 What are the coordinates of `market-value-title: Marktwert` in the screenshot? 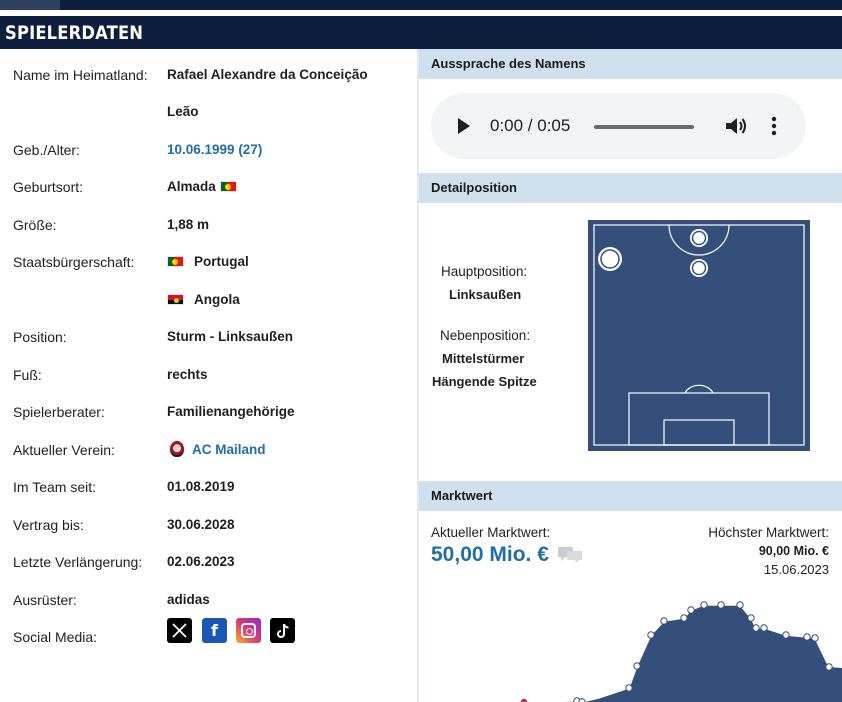 It's located at (462, 495).